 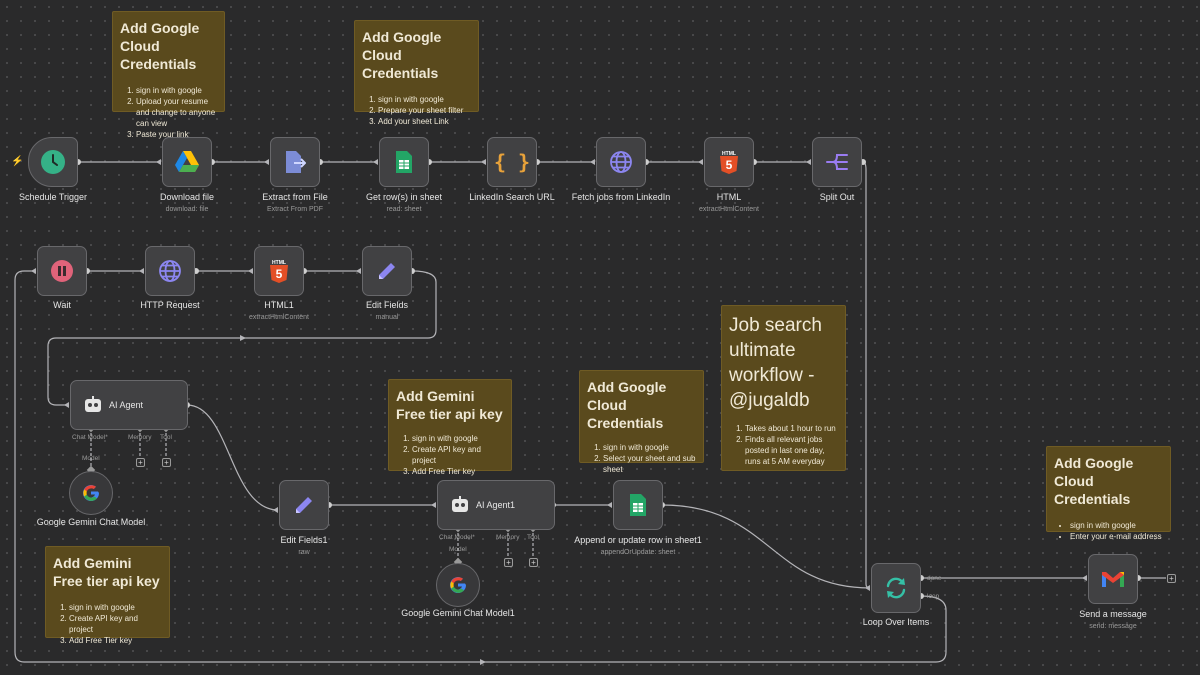 I want to click on google-drive-icon, so click(x=187, y=161).